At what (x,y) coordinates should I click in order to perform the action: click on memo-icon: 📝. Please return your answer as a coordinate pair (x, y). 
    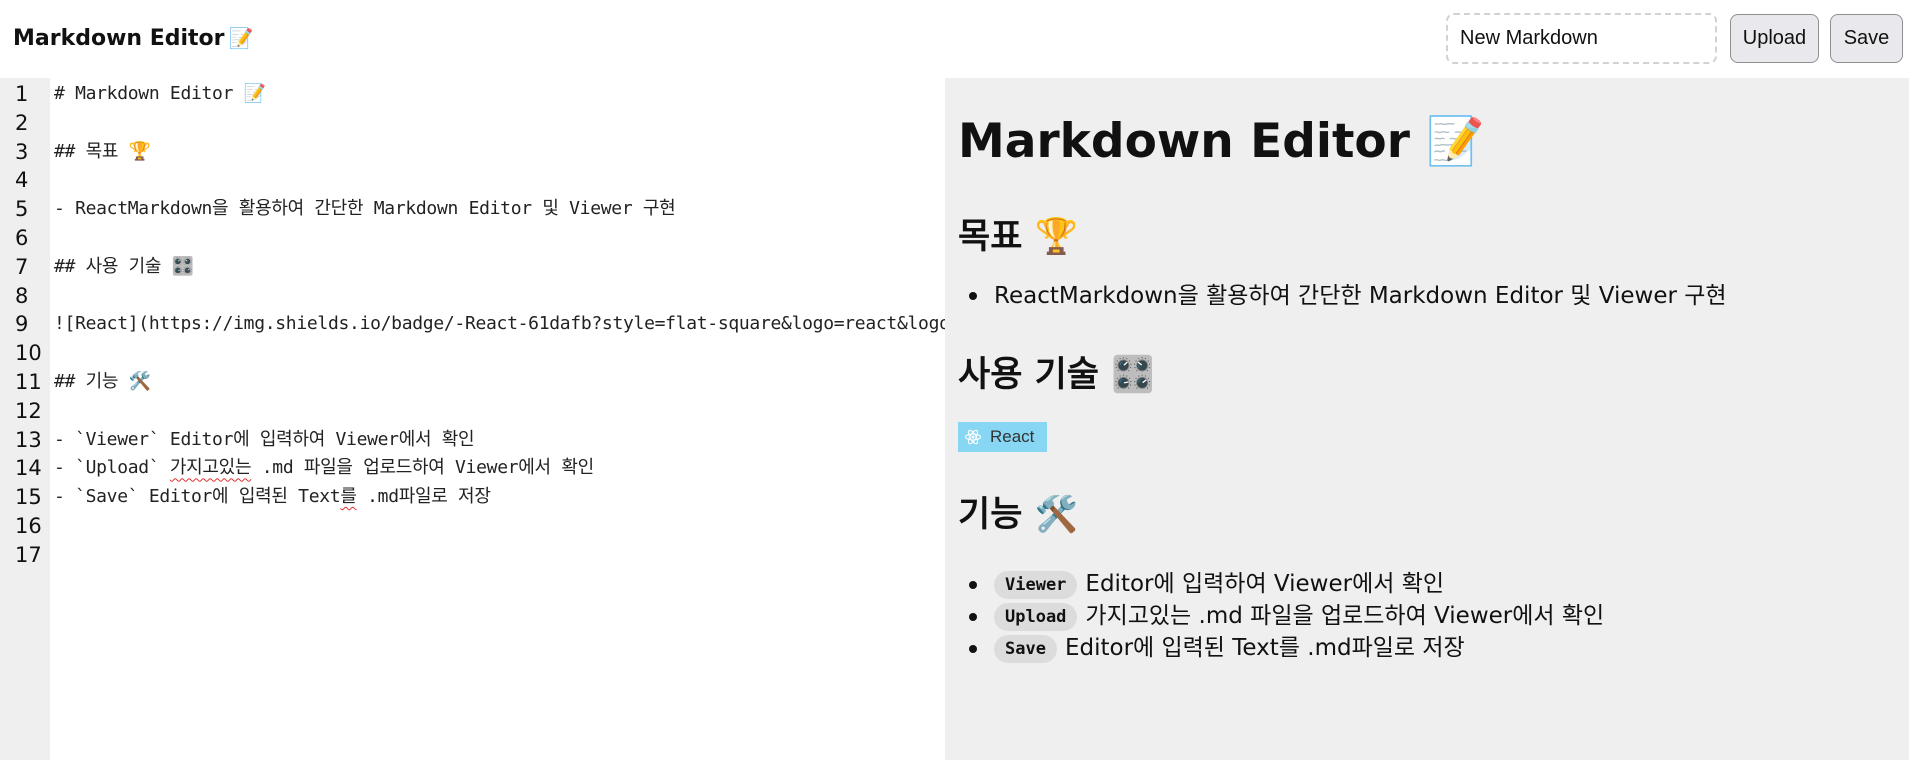
    Looking at the image, I should click on (241, 38).